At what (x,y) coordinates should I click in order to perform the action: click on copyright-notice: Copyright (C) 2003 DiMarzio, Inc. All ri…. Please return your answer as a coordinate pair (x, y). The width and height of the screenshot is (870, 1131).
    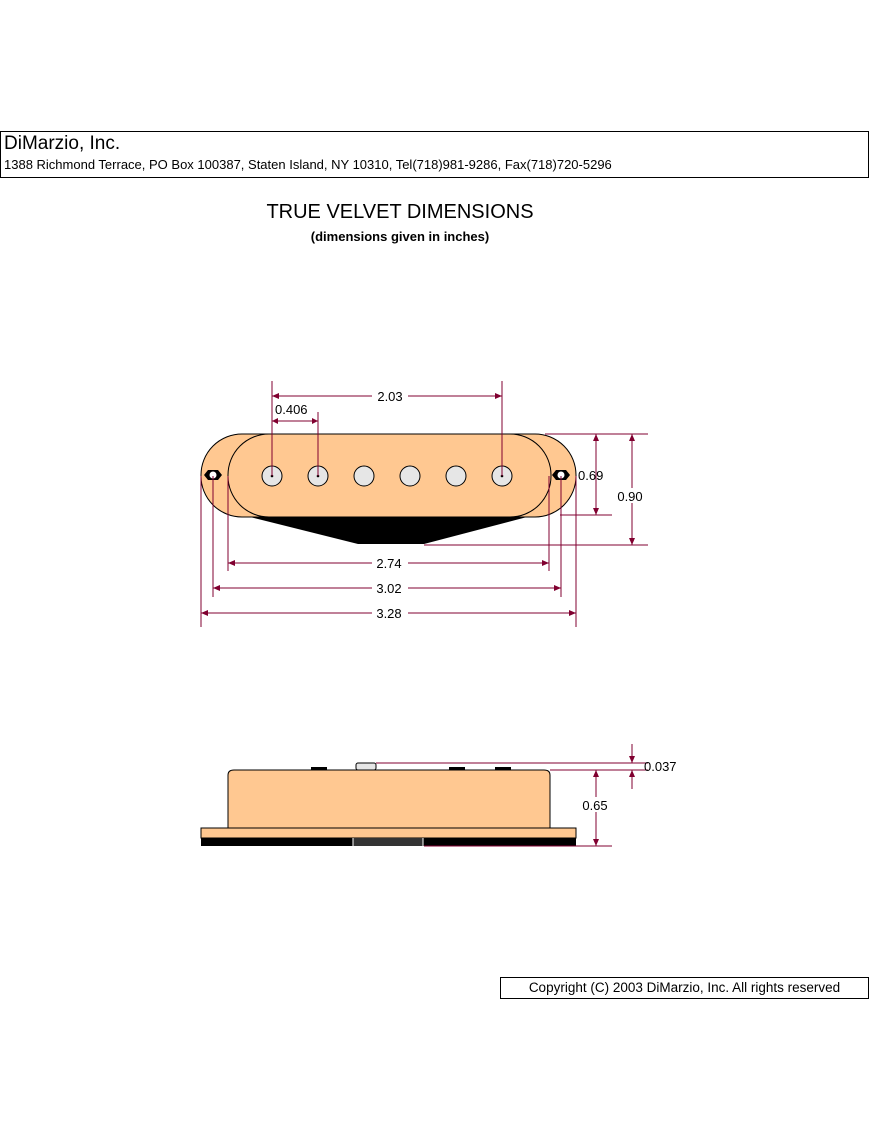
    Looking at the image, I should click on (684, 988).